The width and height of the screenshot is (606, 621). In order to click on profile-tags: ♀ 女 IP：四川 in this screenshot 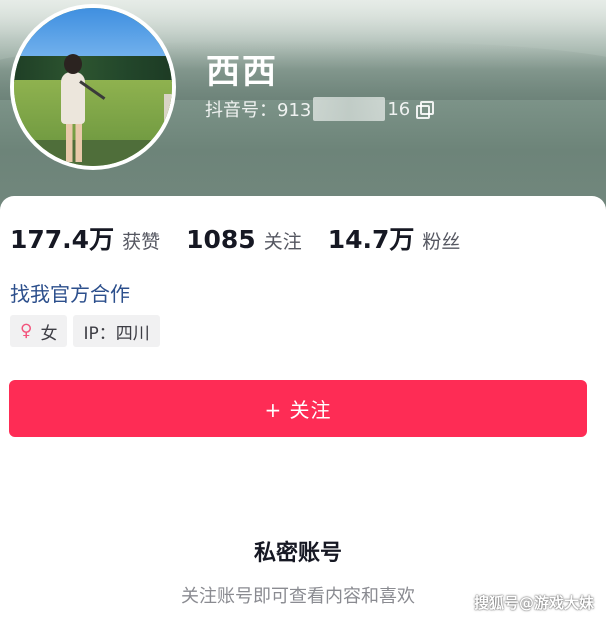, I will do `click(88, 331)`.